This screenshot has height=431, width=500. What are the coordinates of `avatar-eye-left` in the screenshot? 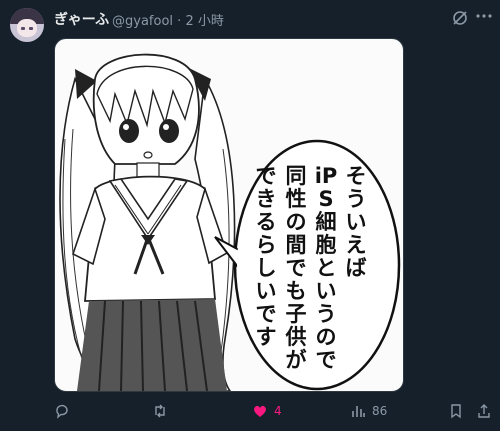 It's located at (23, 28).